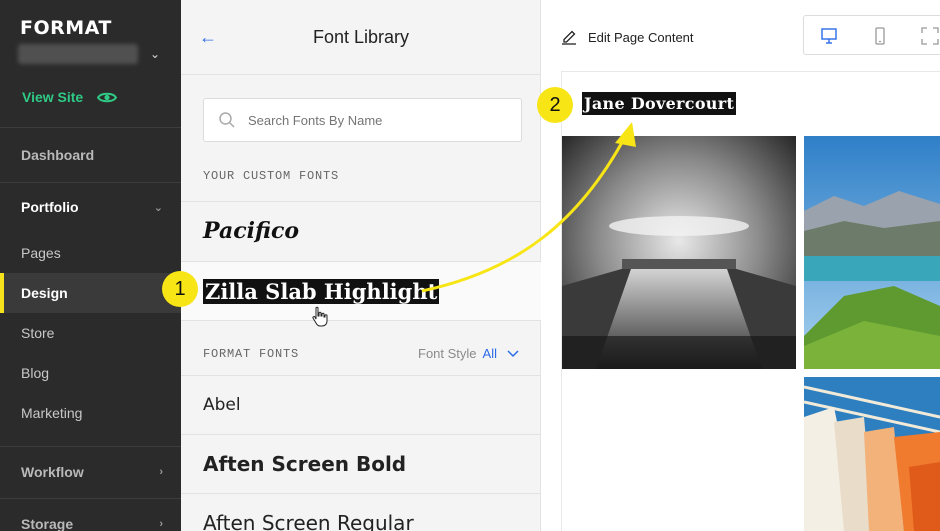 This screenshot has height=531, width=940. What do you see at coordinates (58, 155) in the screenshot?
I see `sidebar-item-label: Dashboard` at bounding box center [58, 155].